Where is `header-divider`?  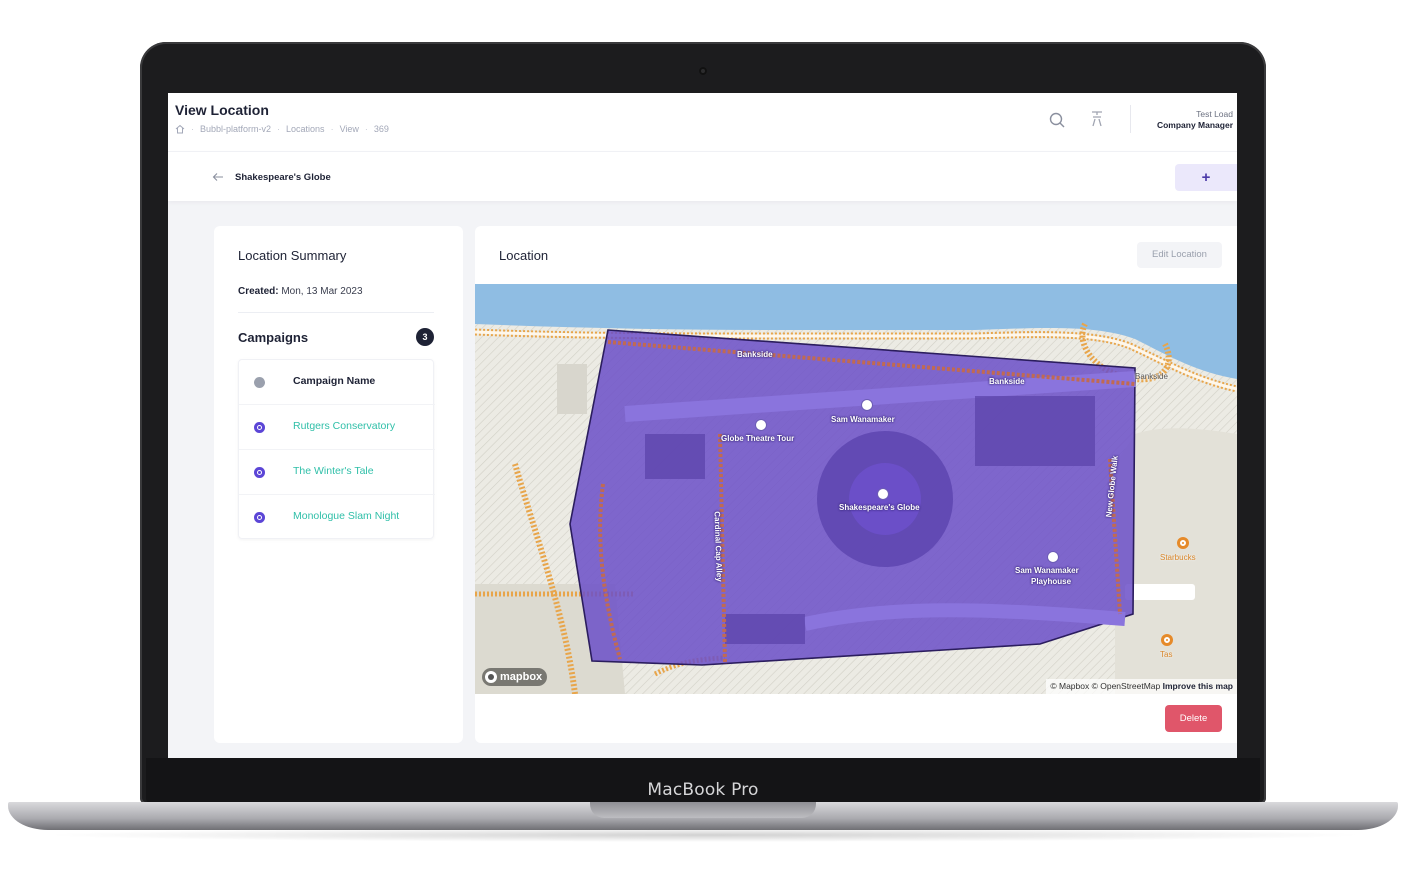 header-divider is located at coordinates (1130, 119).